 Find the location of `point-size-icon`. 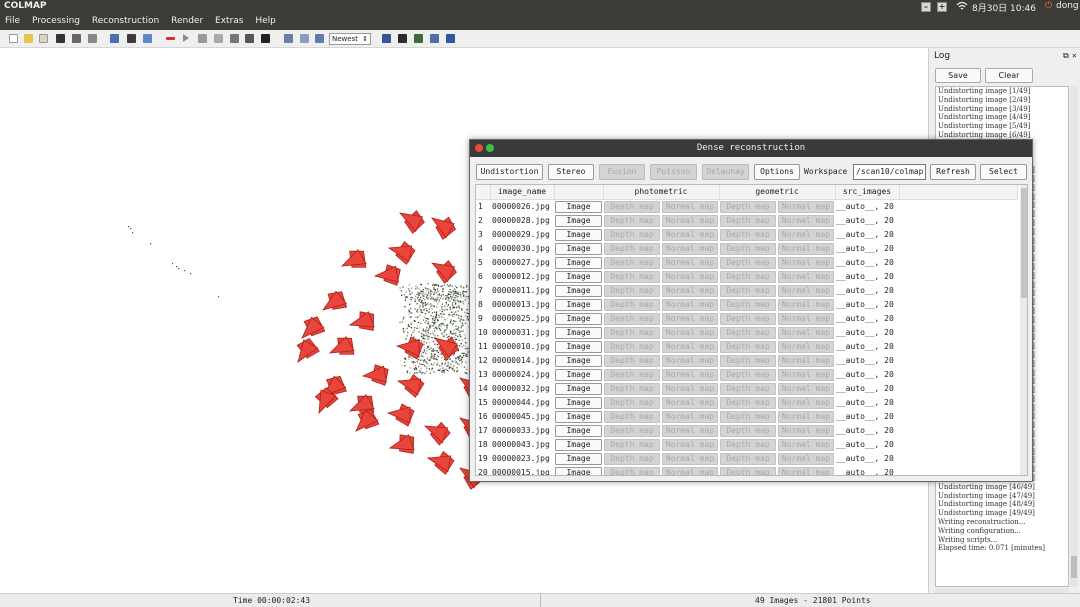

point-size-icon is located at coordinates (319, 38).